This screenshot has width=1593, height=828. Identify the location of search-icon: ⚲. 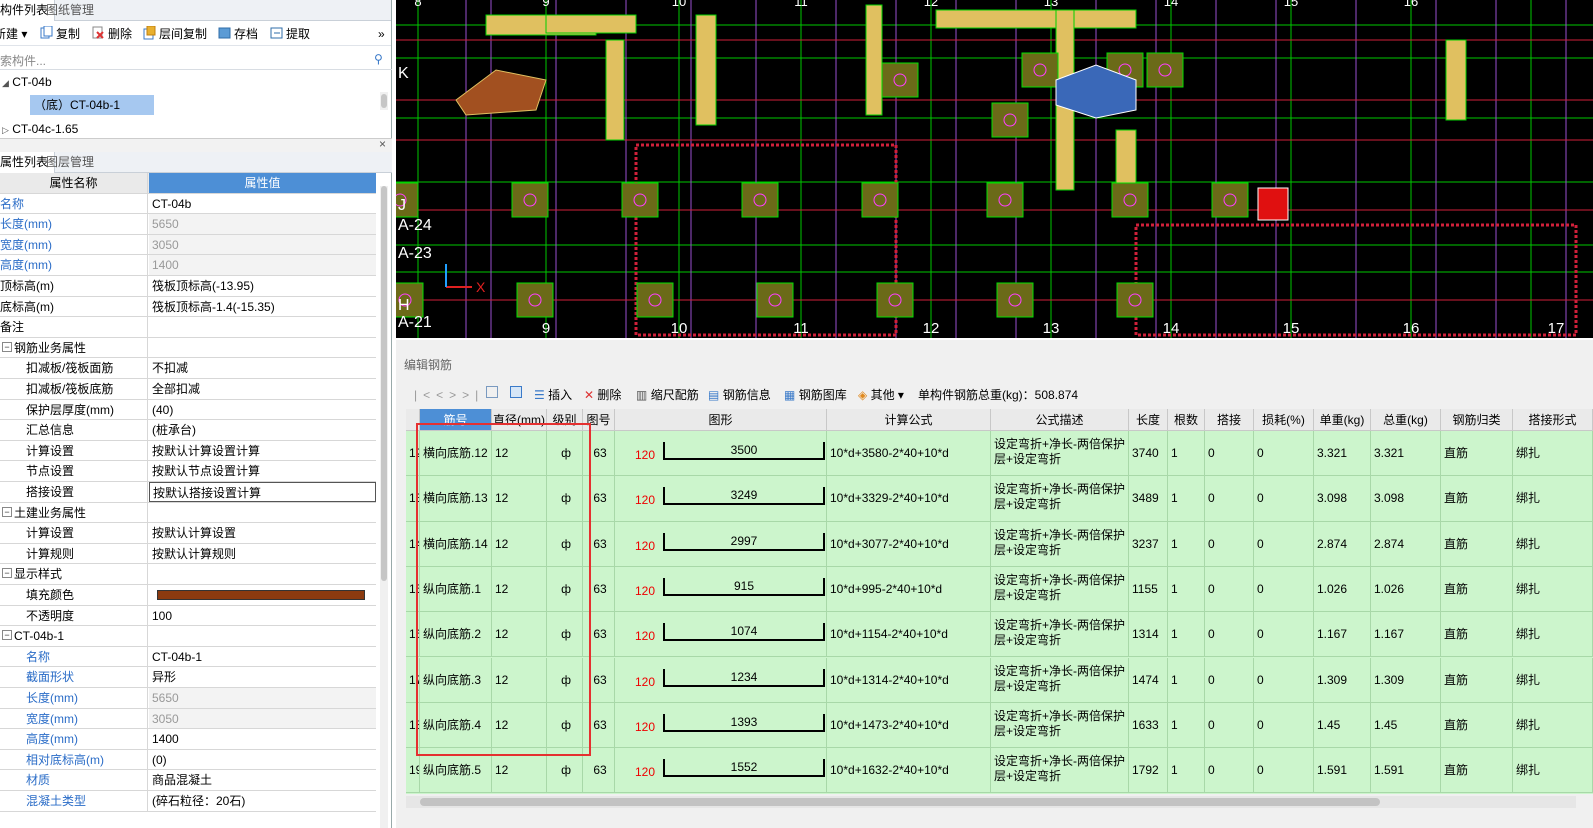
(378, 59).